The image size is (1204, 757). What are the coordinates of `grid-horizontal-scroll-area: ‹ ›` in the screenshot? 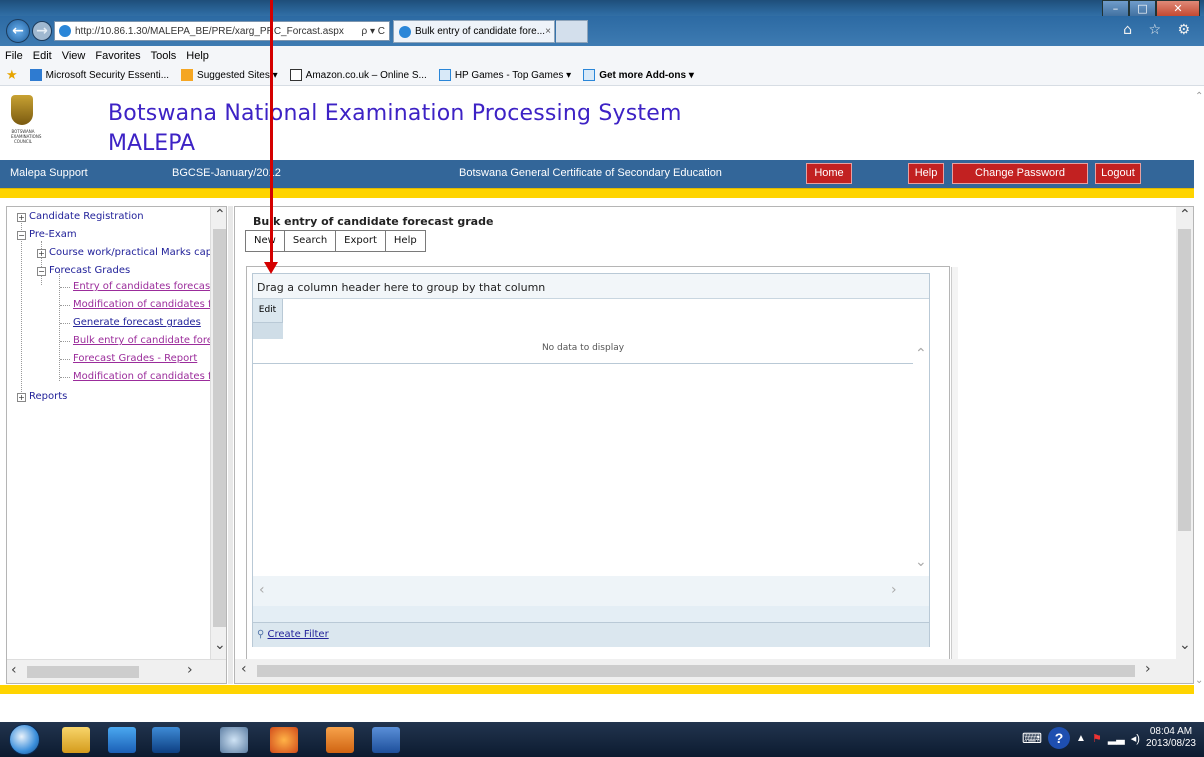 It's located at (591, 599).